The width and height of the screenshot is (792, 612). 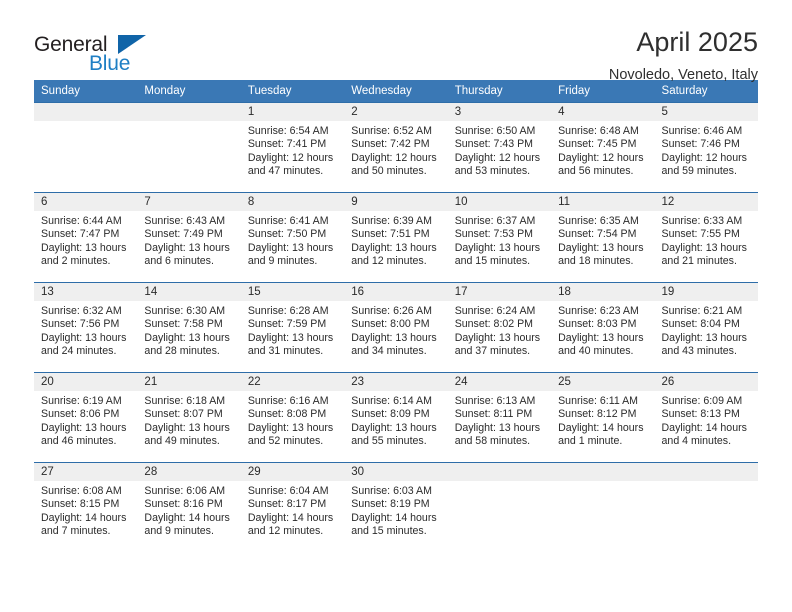 I want to click on day-number: 1, so click(x=292, y=112).